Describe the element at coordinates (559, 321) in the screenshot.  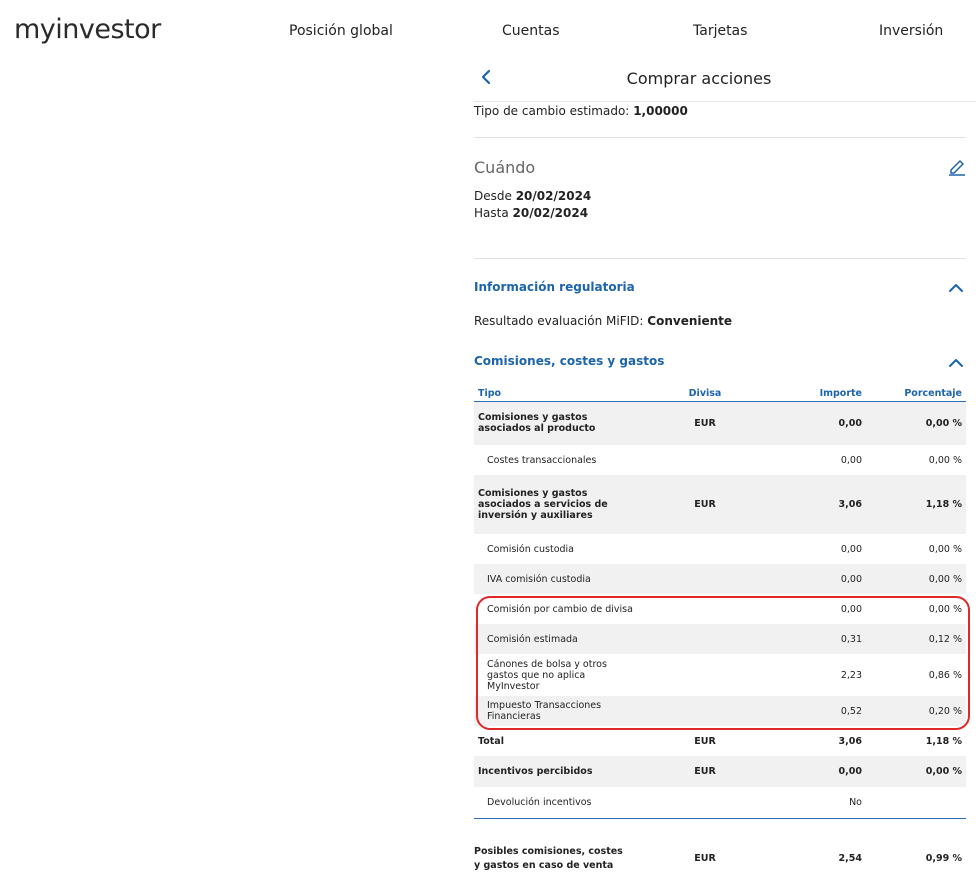
I see `mifid-label: Resultado evaluación MiFID:` at that location.